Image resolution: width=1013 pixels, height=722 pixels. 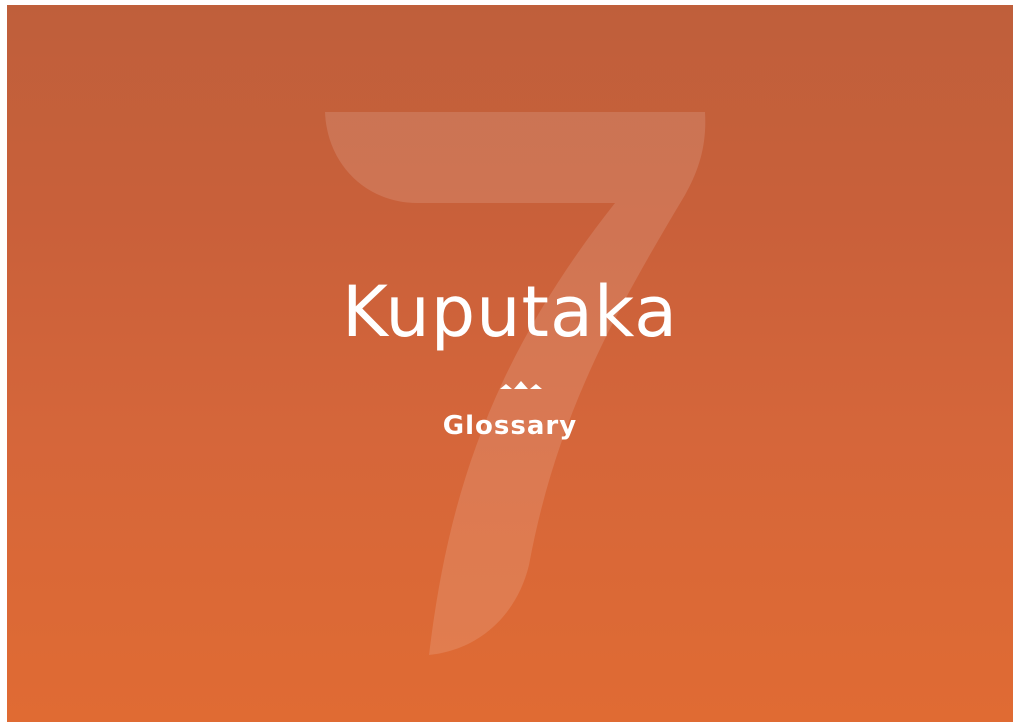 I want to click on chapter-title: Kuputaka, so click(x=510, y=312).